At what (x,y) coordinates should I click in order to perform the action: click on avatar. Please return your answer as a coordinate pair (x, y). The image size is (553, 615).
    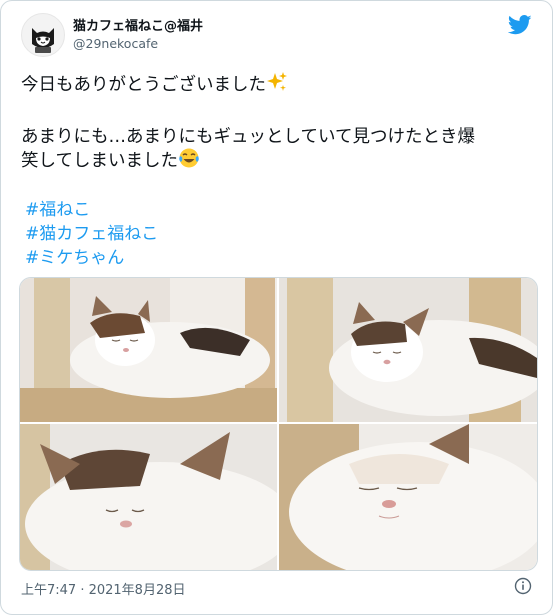
    Looking at the image, I should click on (43, 35).